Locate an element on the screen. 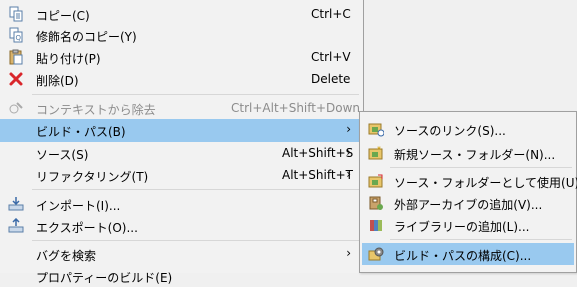 The width and height of the screenshot is (577, 287). remove-from-context-icon is located at coordinates (16, 108).